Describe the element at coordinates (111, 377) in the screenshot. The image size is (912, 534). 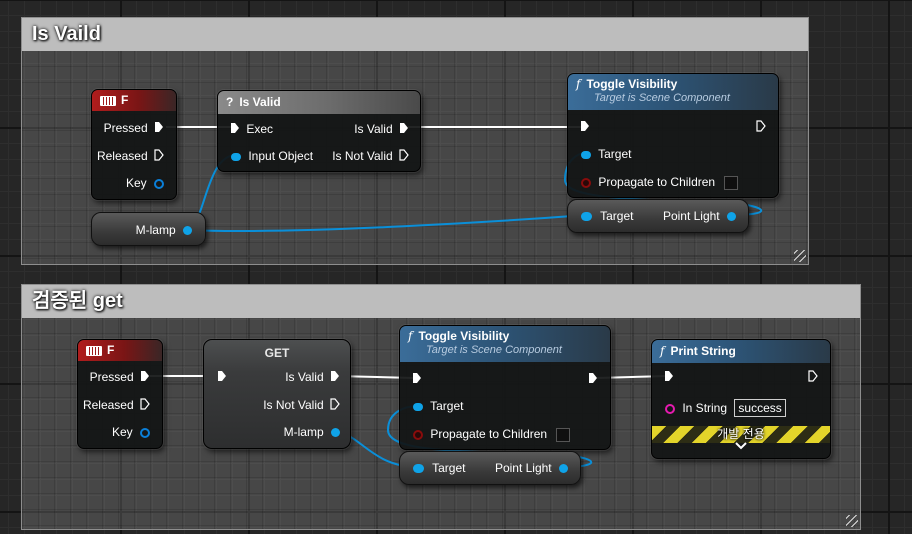
I see `pin-label: Pressed` at that location.